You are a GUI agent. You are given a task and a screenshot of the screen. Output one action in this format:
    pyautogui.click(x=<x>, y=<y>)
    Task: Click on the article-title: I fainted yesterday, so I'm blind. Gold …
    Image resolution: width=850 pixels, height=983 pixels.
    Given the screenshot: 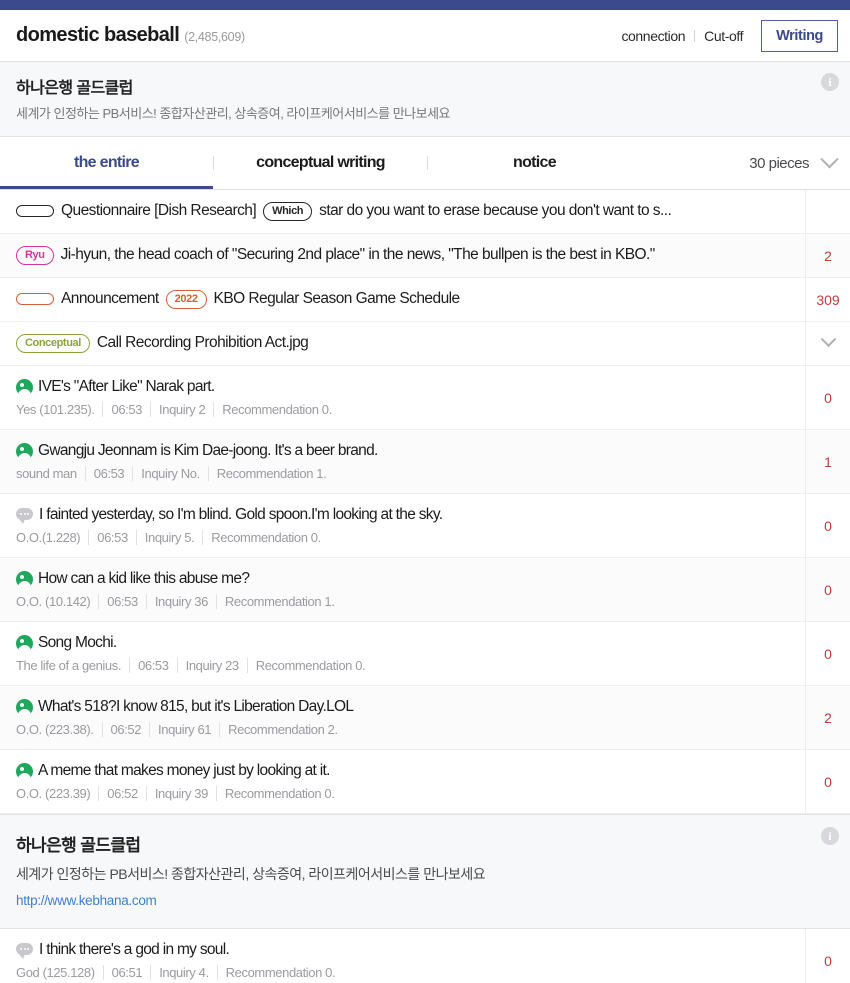 What is the action you would take?
    pyautogui.click(x=241, y=514)
    